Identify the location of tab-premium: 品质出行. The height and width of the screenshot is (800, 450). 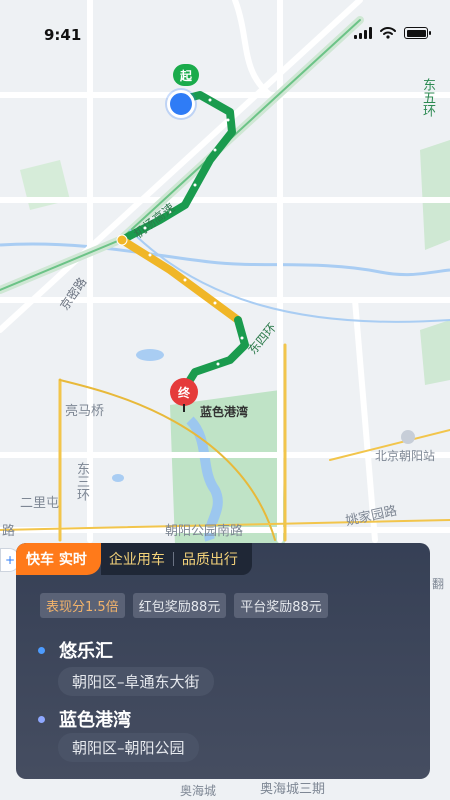
(210, 559).